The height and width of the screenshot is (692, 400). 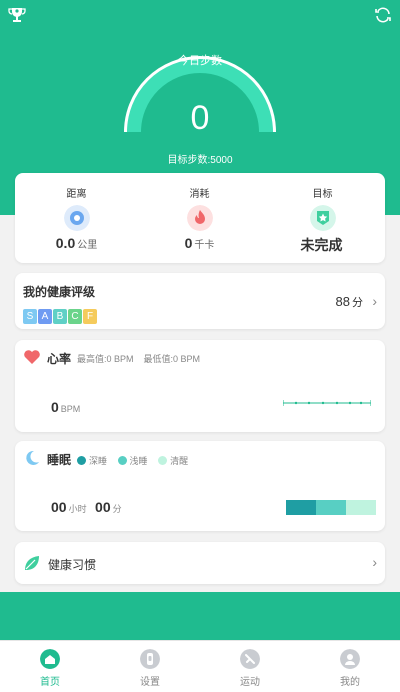 What do you see at coordinates (200, 160) in the screenshot?
I see `step-goal: 目标步数:5000` at bounding box center [200, 160].